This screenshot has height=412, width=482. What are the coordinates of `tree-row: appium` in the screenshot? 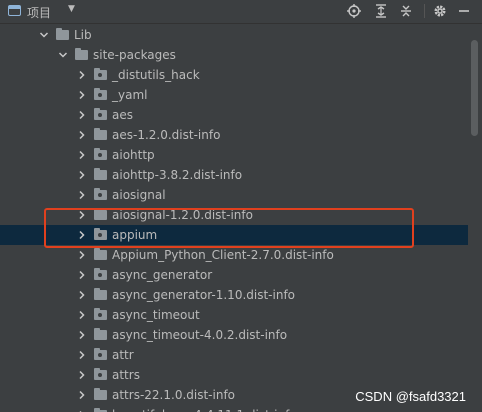 It's located at (234, 235).